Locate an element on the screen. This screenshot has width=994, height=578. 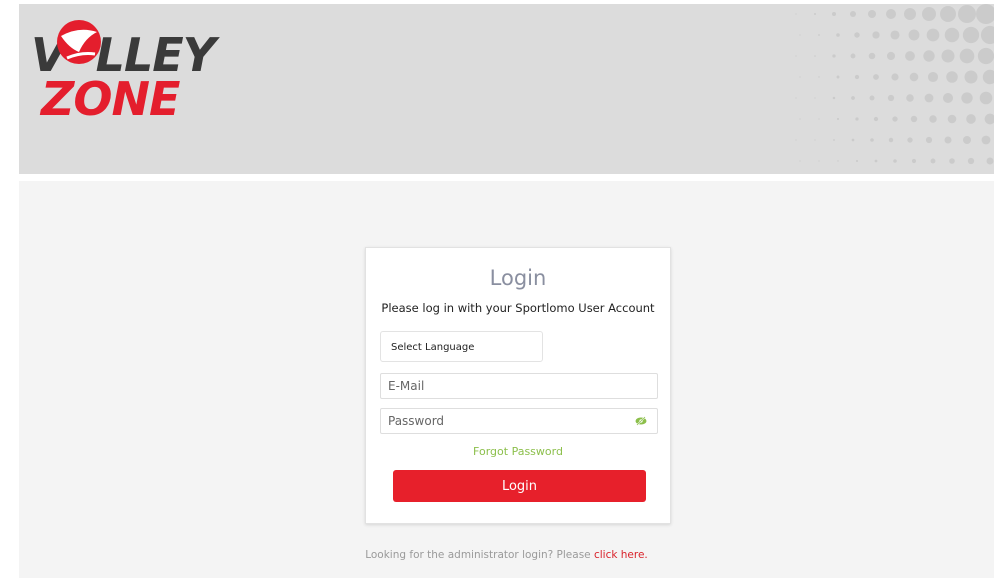
admin-login-link: click here. is located at coordinates (621, 555).